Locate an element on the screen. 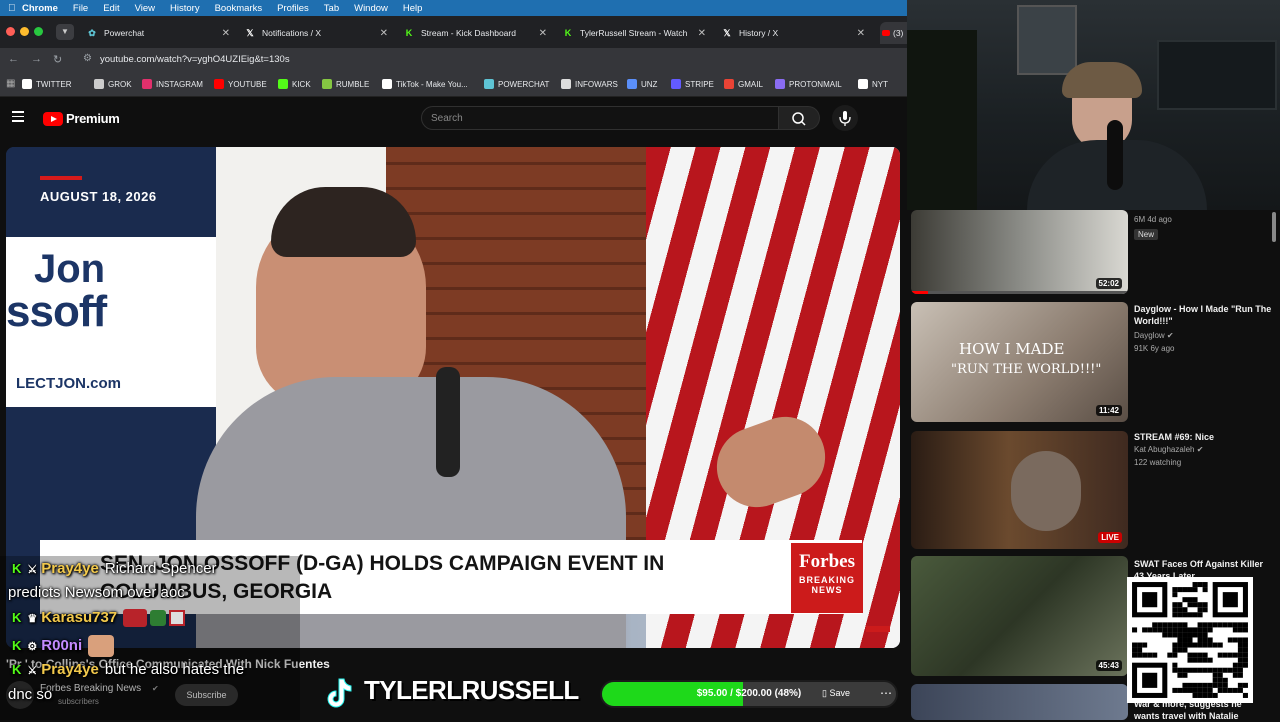 This screenshot has height=722, width=1280. sign-text: Jon is located at coordinates (70, 269).